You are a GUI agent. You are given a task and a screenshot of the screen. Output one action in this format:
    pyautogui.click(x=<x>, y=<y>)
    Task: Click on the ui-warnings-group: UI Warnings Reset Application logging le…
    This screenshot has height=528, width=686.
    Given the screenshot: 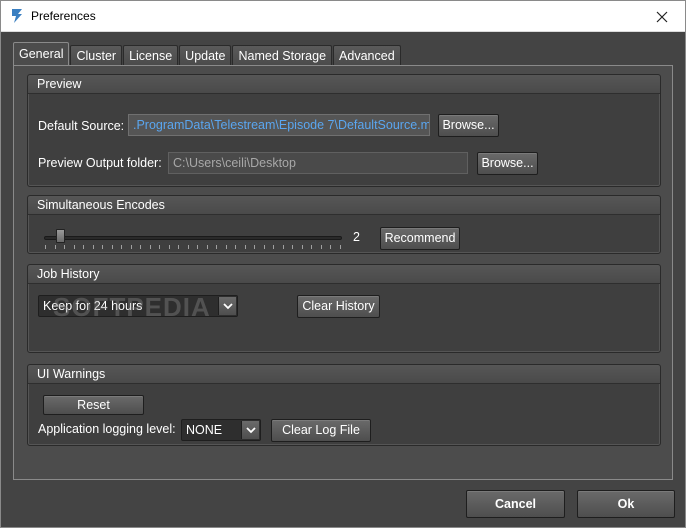 What is the action you would take?
    pyautogui.click(x=344, y=405)
    